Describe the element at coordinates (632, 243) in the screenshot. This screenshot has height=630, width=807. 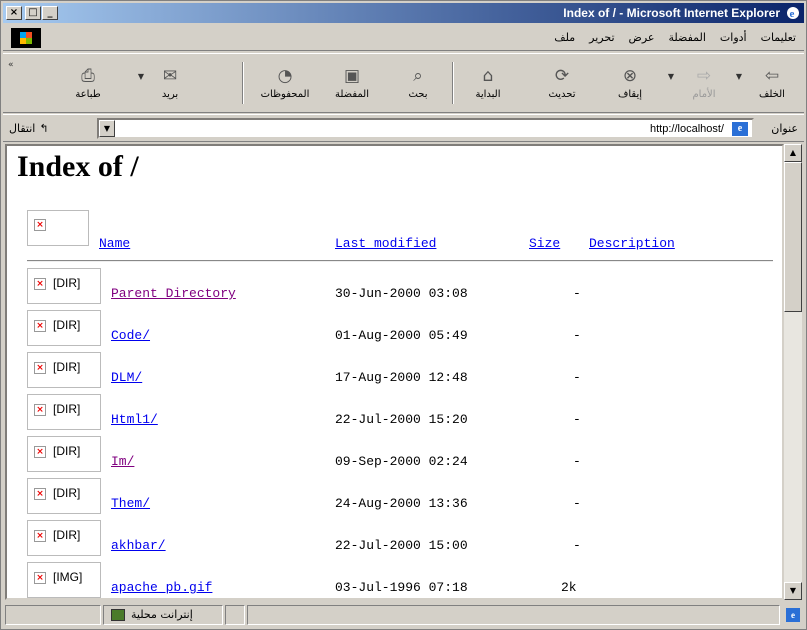
I see `column-description-link: Description` at that location.